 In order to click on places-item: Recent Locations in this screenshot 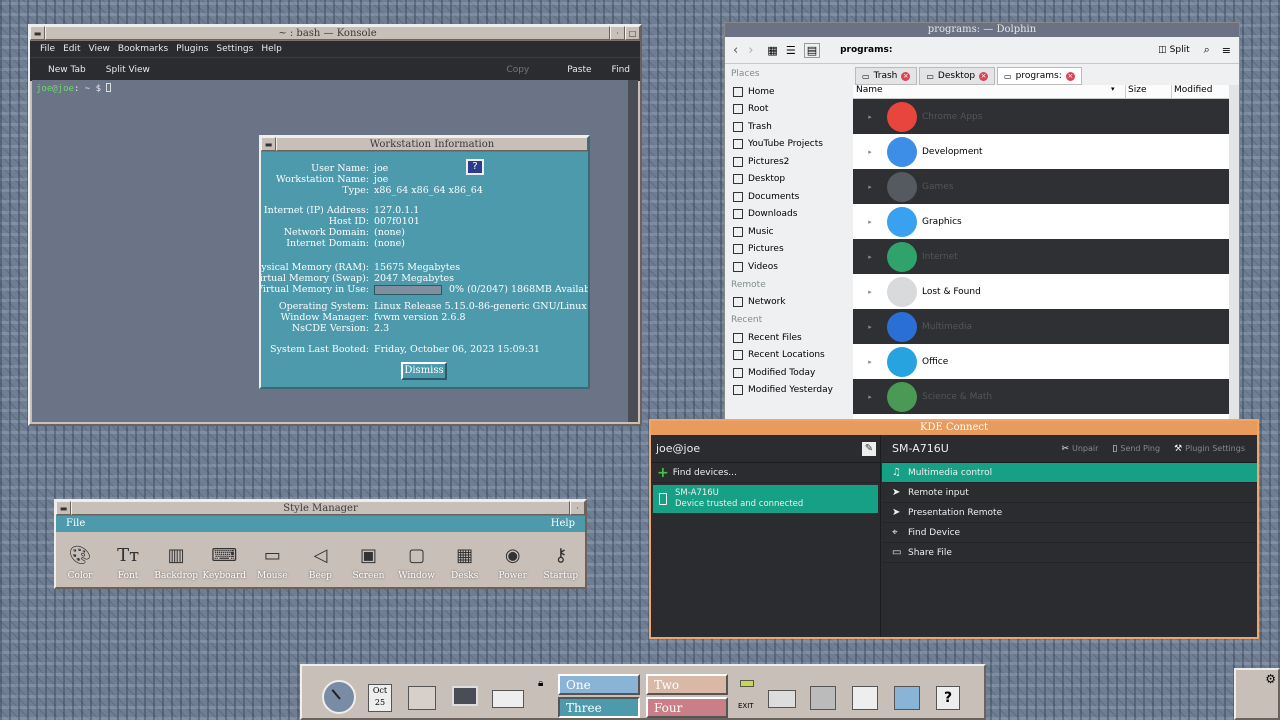, I will do `click(787, 356)`.